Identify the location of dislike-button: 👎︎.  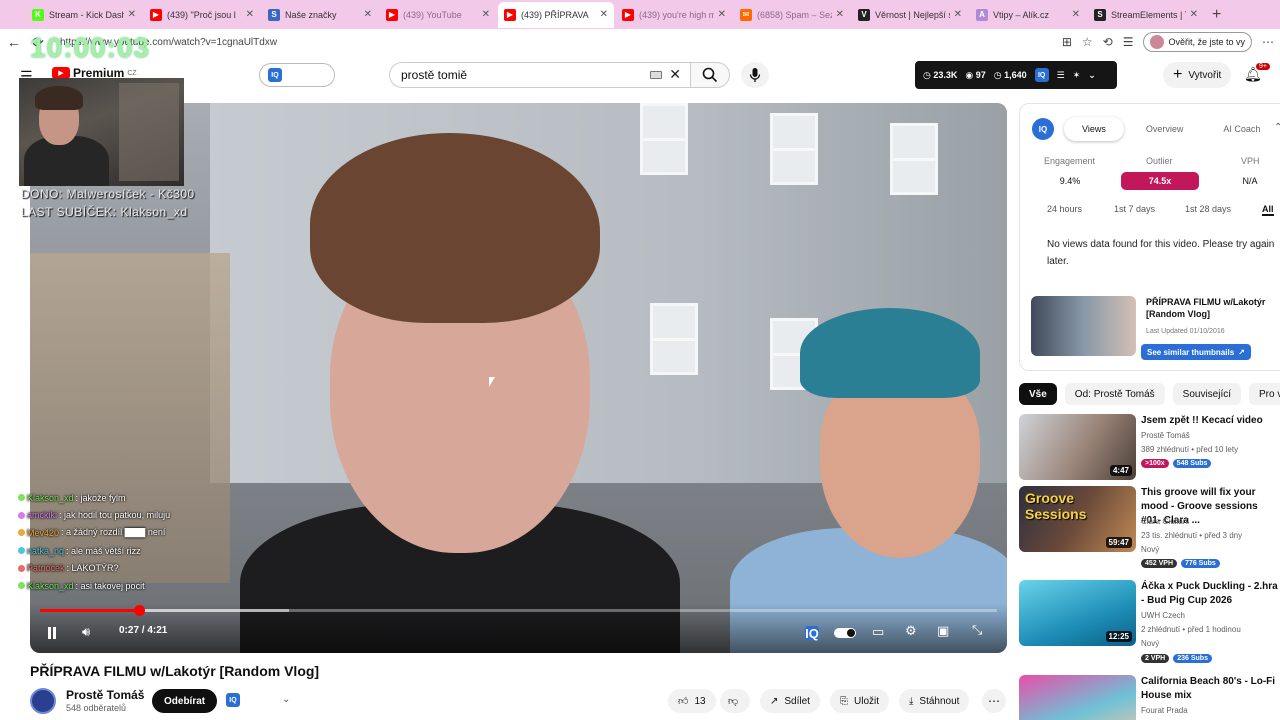
(735, 701).